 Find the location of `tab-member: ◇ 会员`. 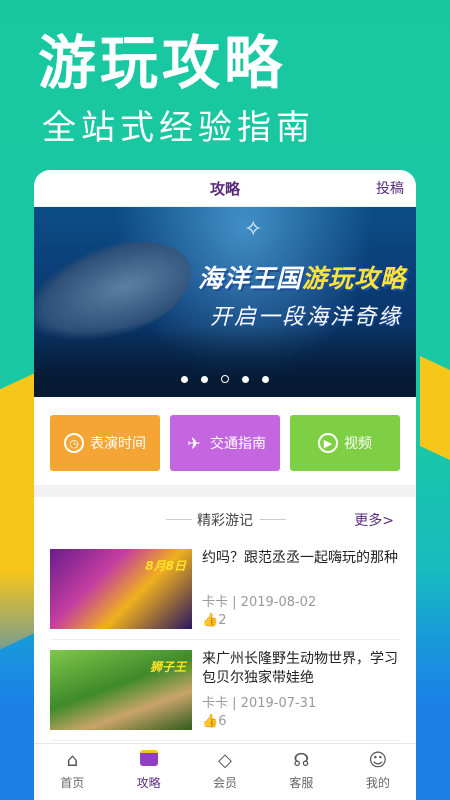

tab-member: ◇ 会员 is located at coordinates (225, 772).